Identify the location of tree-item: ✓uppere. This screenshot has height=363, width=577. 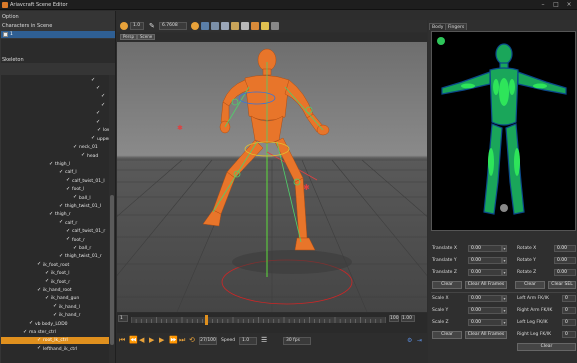
(55, 139).